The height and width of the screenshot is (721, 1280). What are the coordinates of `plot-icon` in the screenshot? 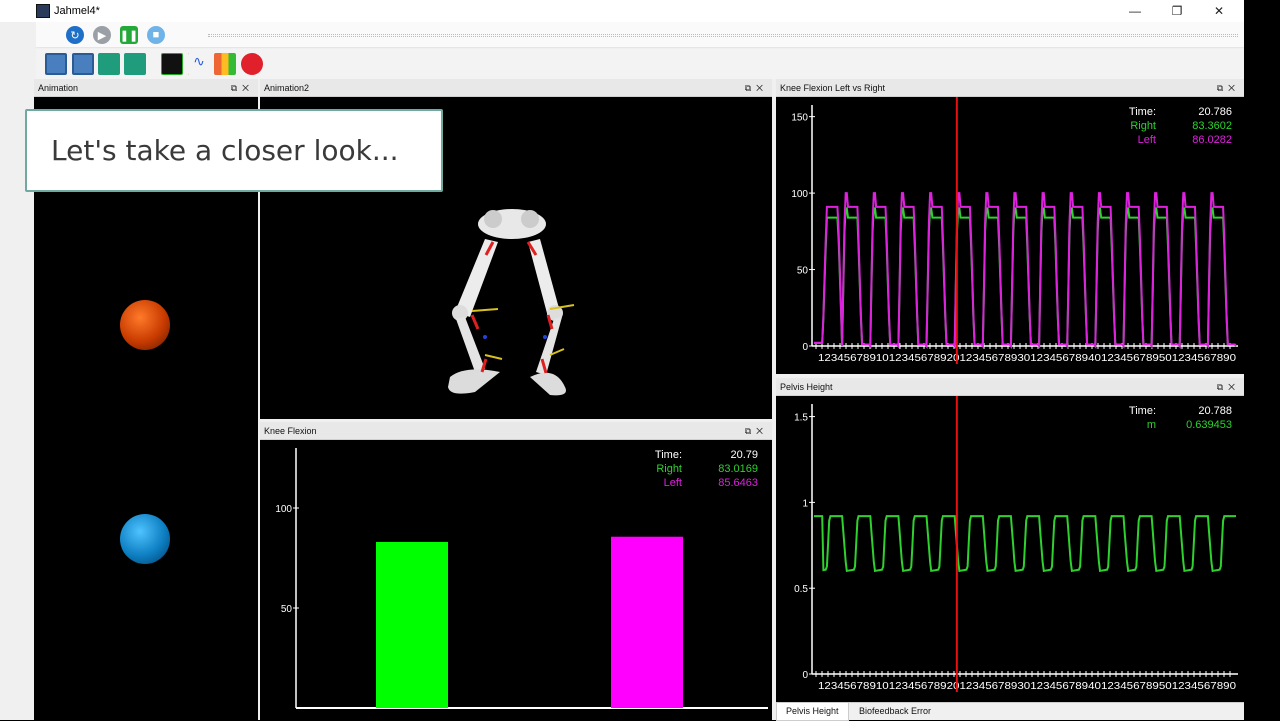 It's located at (172, 64).